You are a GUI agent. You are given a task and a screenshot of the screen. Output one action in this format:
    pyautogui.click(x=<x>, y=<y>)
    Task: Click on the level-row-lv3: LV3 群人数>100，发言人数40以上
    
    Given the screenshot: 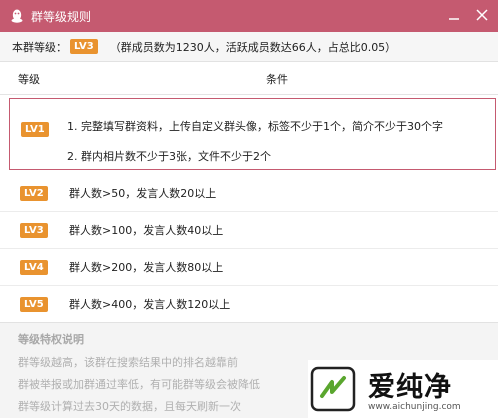 What is the action you would take?
    pyautogui.click(x=249, y=230)
    